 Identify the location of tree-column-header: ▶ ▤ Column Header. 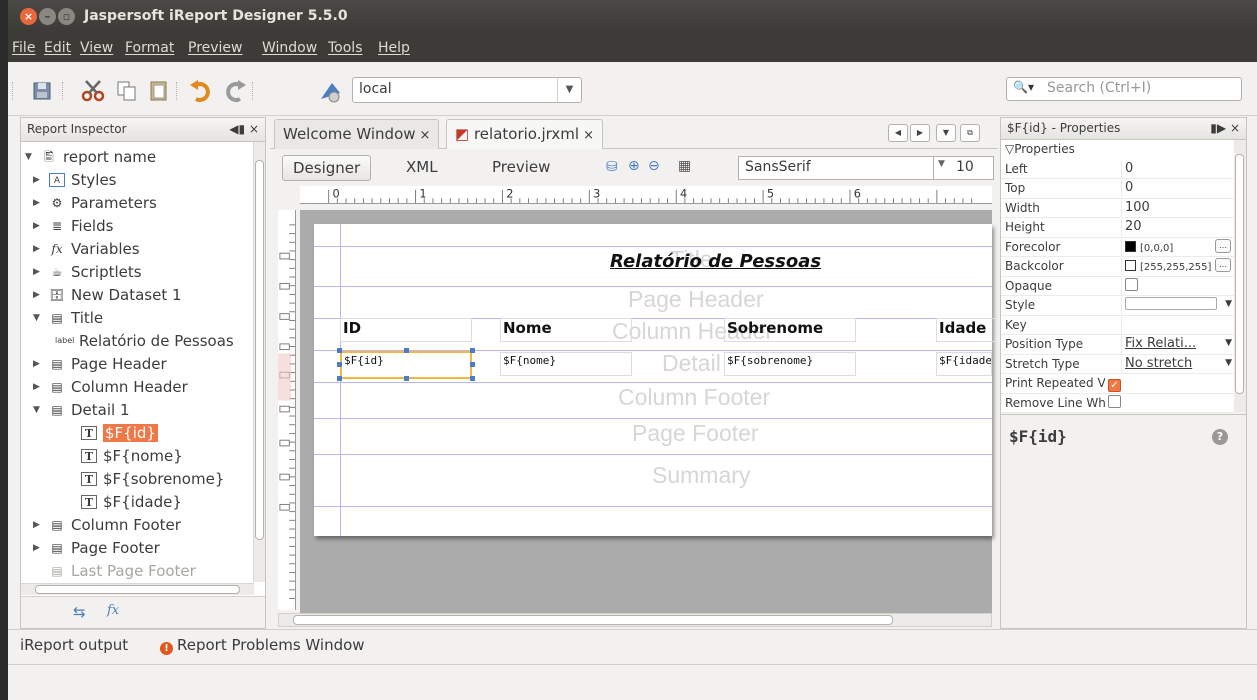
(110, 387).